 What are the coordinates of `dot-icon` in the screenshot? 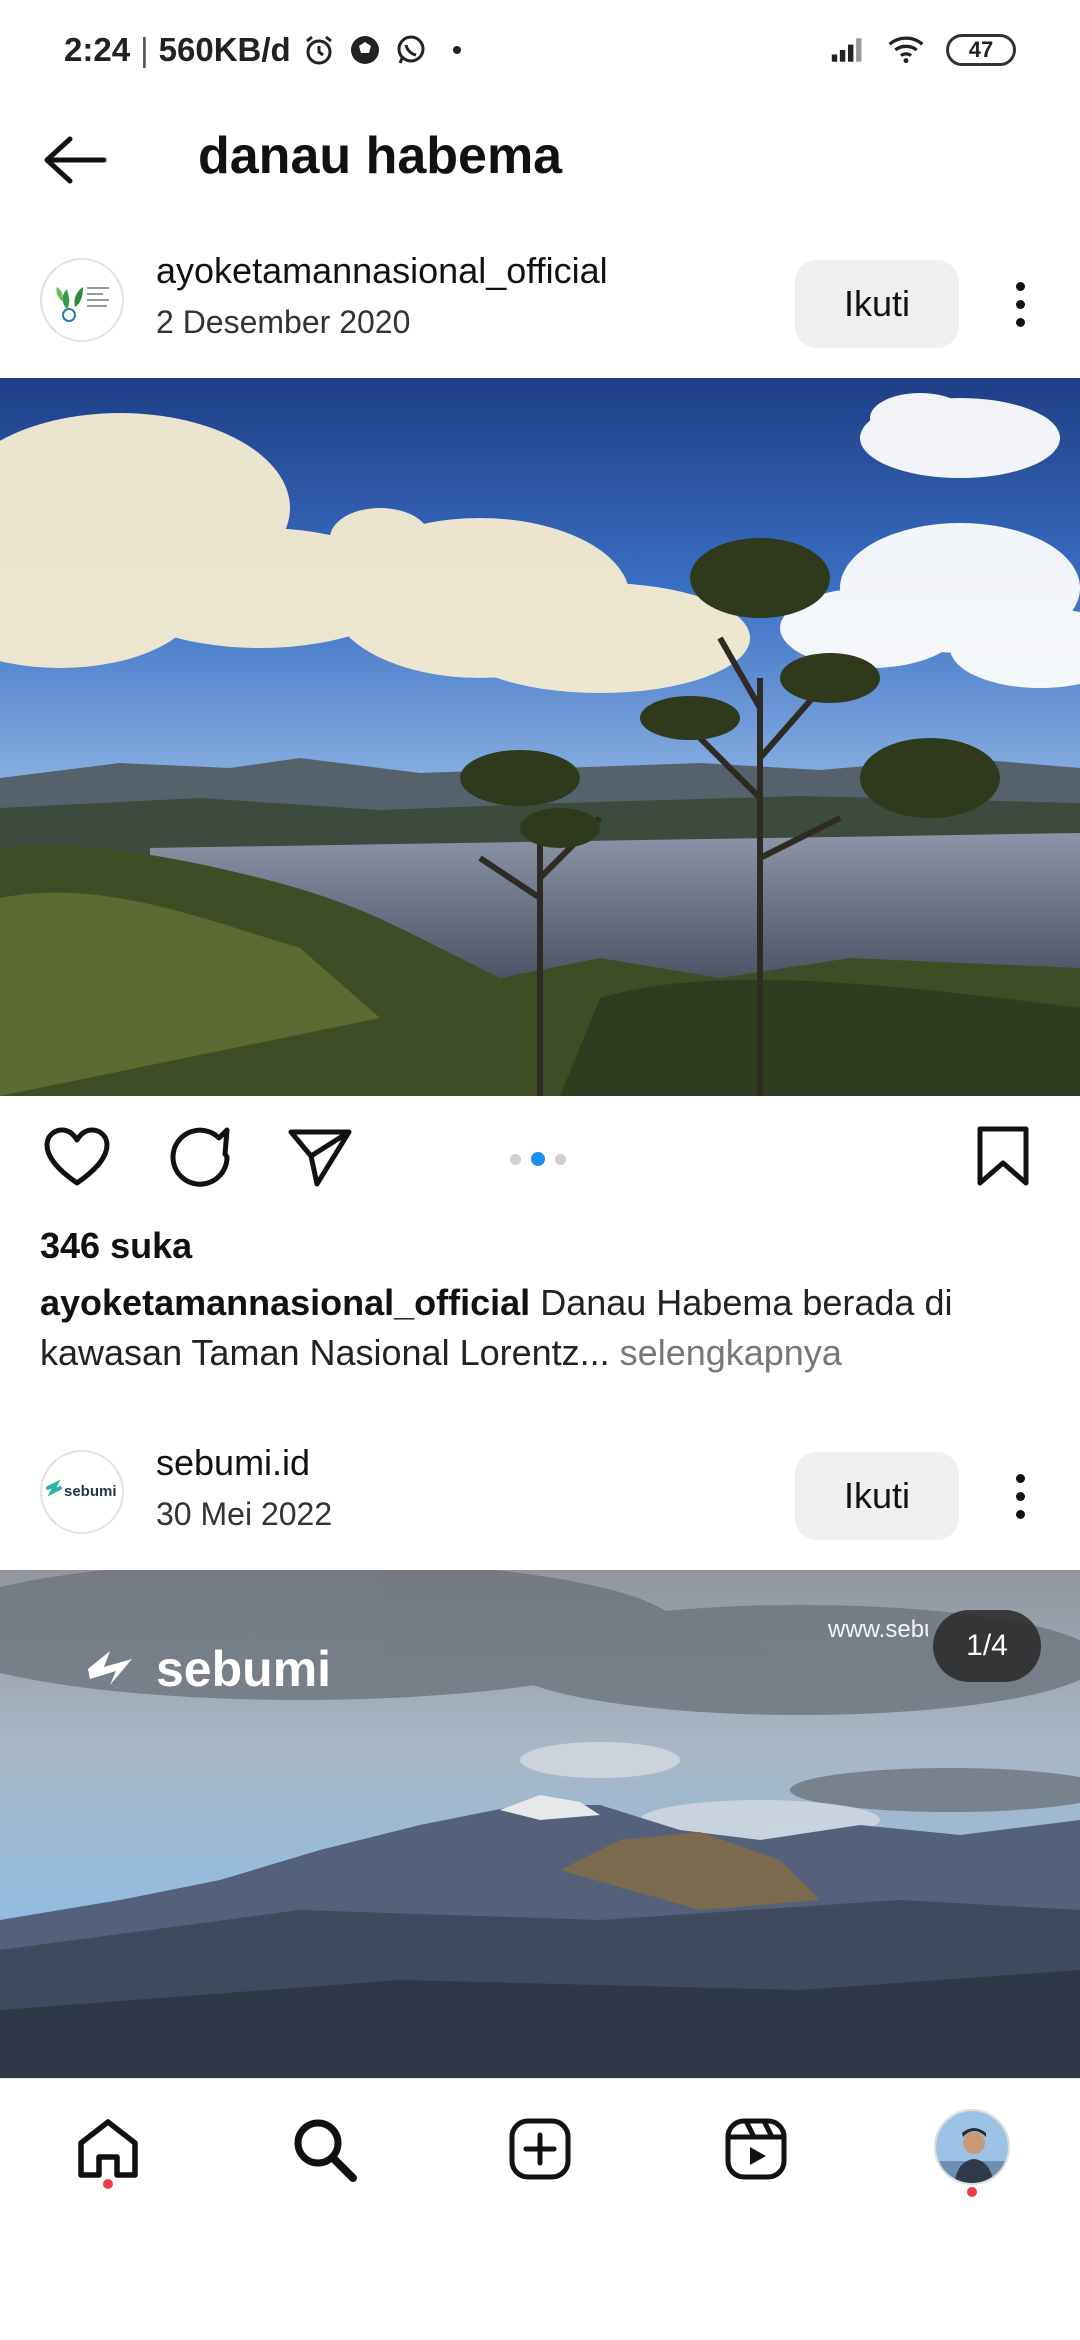 It's located at (457, 50).